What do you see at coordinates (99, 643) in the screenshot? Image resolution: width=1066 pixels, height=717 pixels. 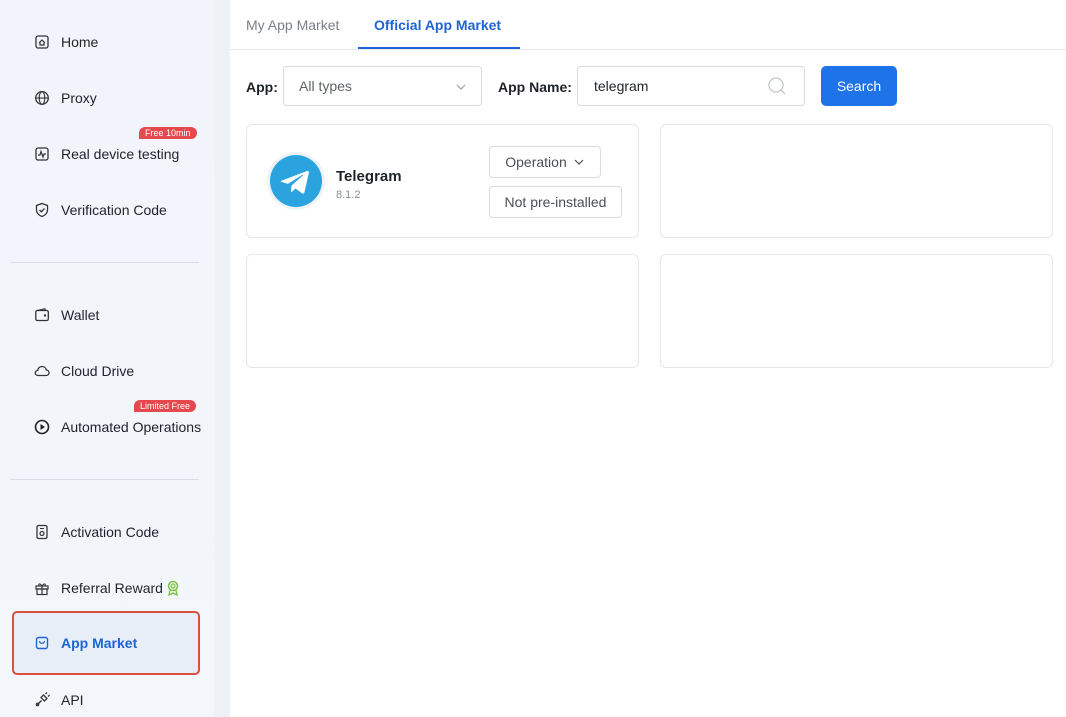 I see `sidebar-item-label: App Market` at bounding box center [99, 643].